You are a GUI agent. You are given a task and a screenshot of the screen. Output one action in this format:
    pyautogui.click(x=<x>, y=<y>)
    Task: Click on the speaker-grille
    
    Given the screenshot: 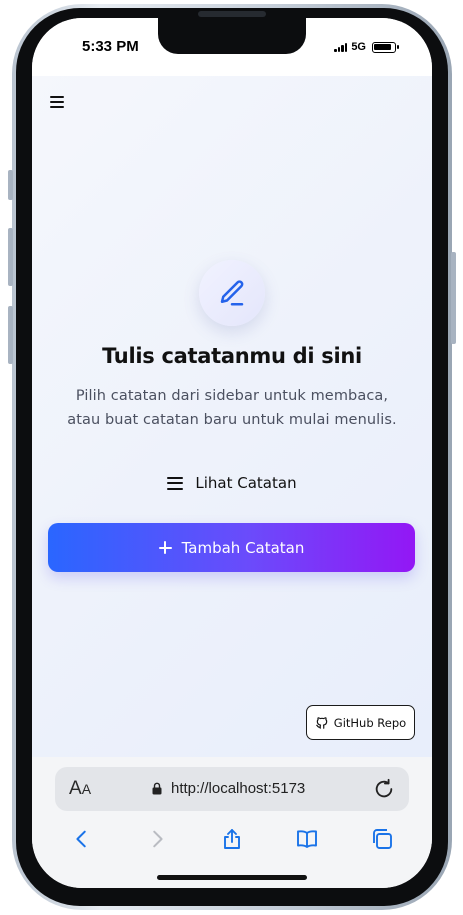 What is the action you would take?
    pyautogui.click(x=232, y=14)
    